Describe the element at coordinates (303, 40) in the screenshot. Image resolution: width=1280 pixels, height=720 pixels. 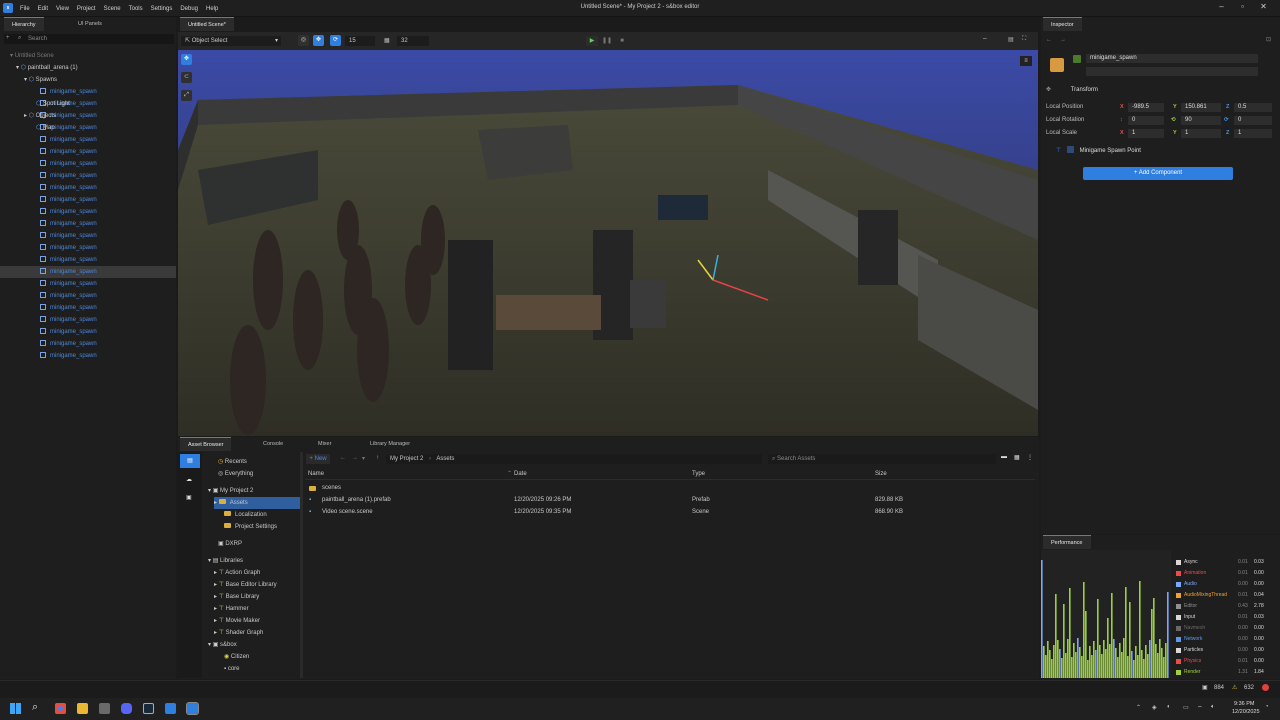
I see `globe-icon: ◎` at that location.